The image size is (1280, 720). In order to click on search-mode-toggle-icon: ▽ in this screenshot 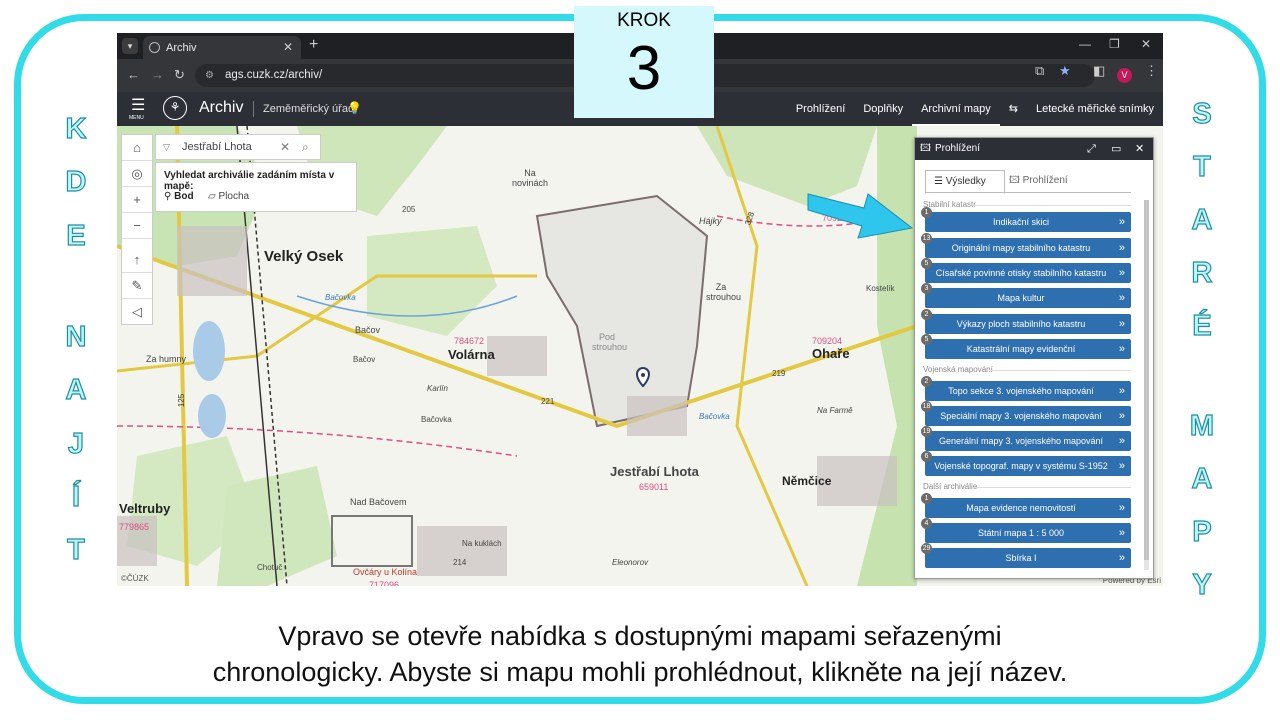, I will do `click(166, 147)`.